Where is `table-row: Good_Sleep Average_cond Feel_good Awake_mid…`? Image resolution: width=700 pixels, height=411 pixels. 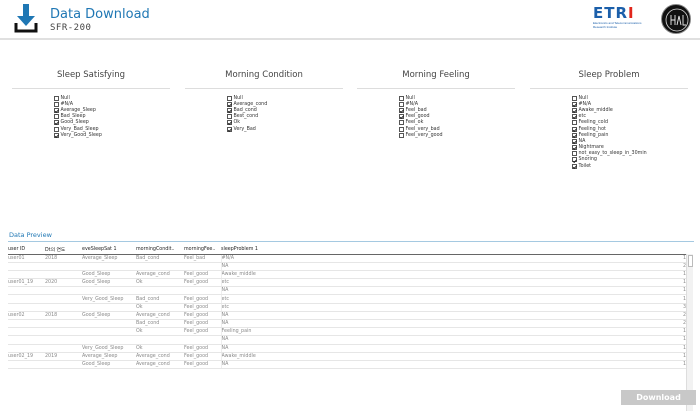
table-row: Good_Sleep Average_cond Feel_good Awake_mid… is located at coordinates (347, 275).